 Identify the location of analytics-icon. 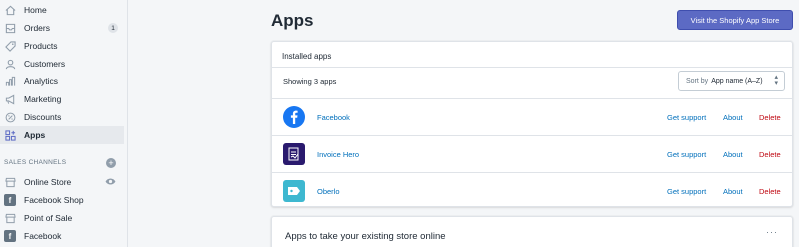
(10, 81).